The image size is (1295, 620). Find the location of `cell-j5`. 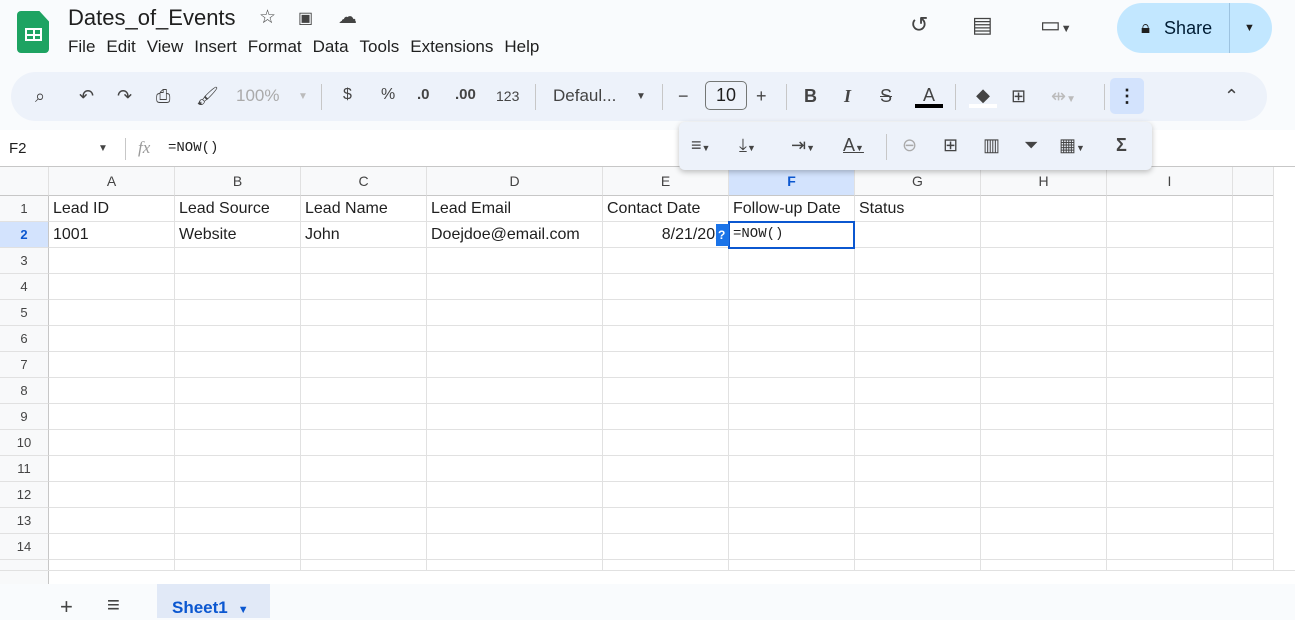

cell-j5 is located at coordinates (1253, 313).